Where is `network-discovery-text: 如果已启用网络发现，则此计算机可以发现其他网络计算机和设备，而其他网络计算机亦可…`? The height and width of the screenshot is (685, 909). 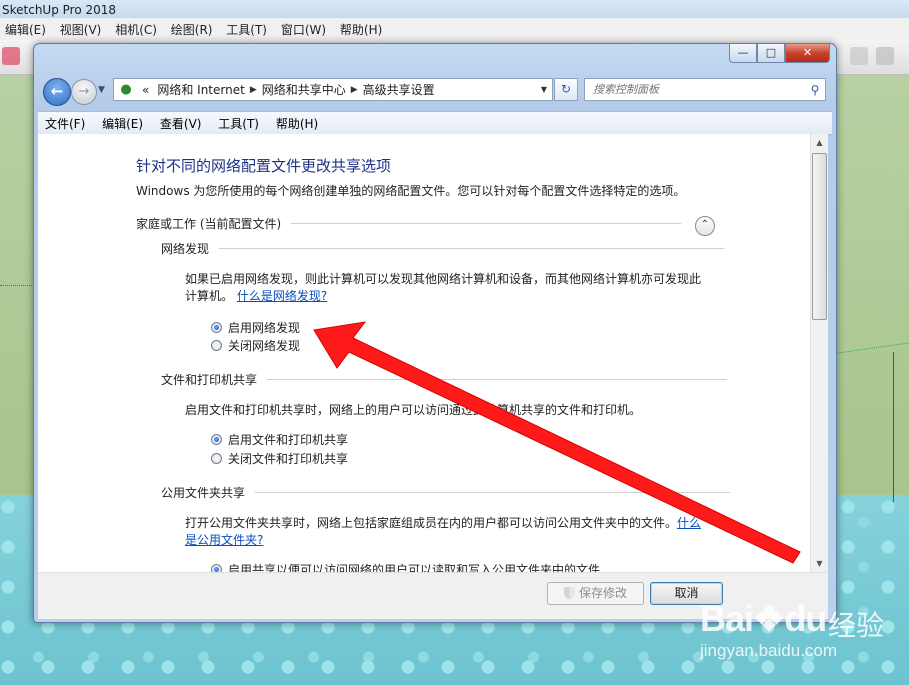 network-discovery-text: 如果已启用网络发现，则此计算机可以发现其他网络计算机和设备，而其他网络计算机亦可… is located at coordinates (443, 288).